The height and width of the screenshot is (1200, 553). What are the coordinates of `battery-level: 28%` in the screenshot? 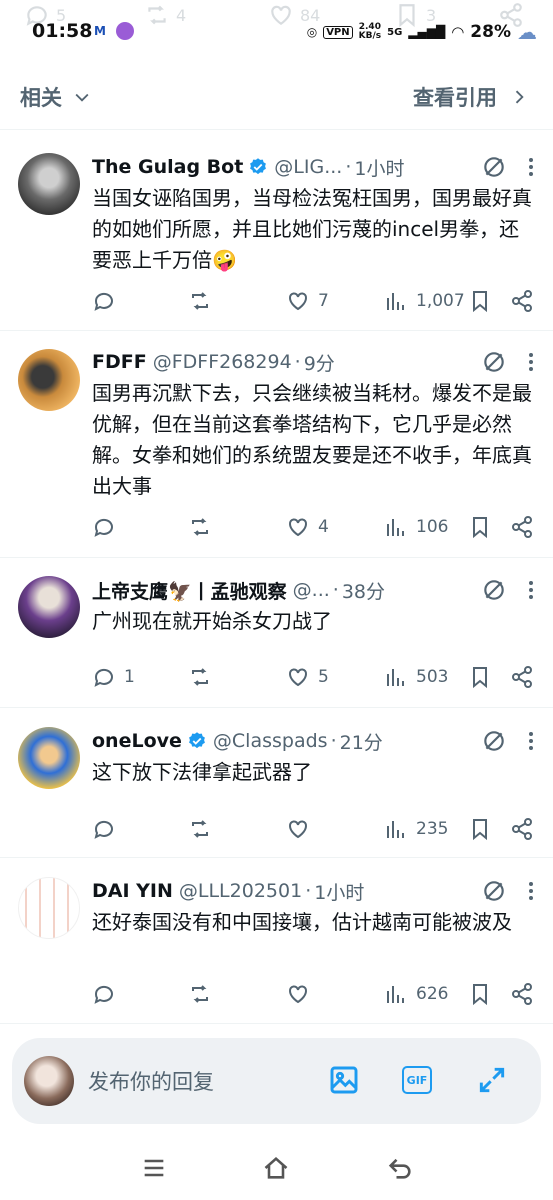 It's located at (490, 32).